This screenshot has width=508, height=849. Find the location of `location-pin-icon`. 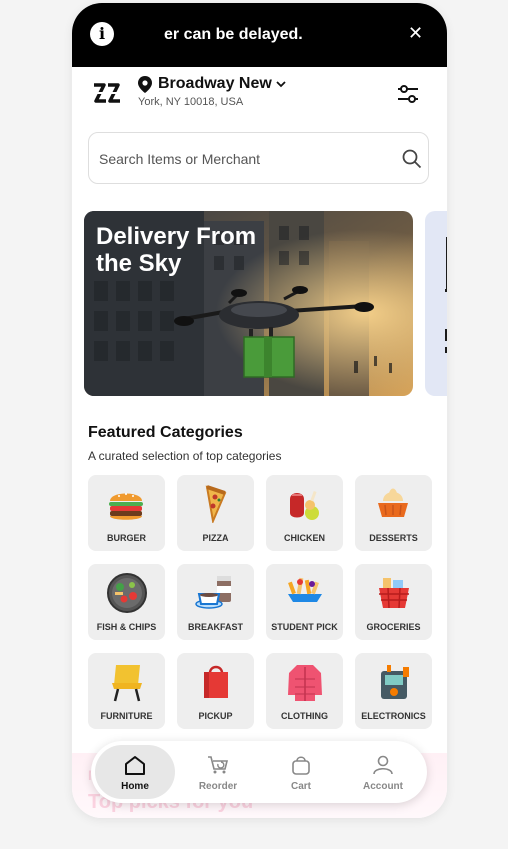

location-pin-icon is located at coordinates (145, 84).